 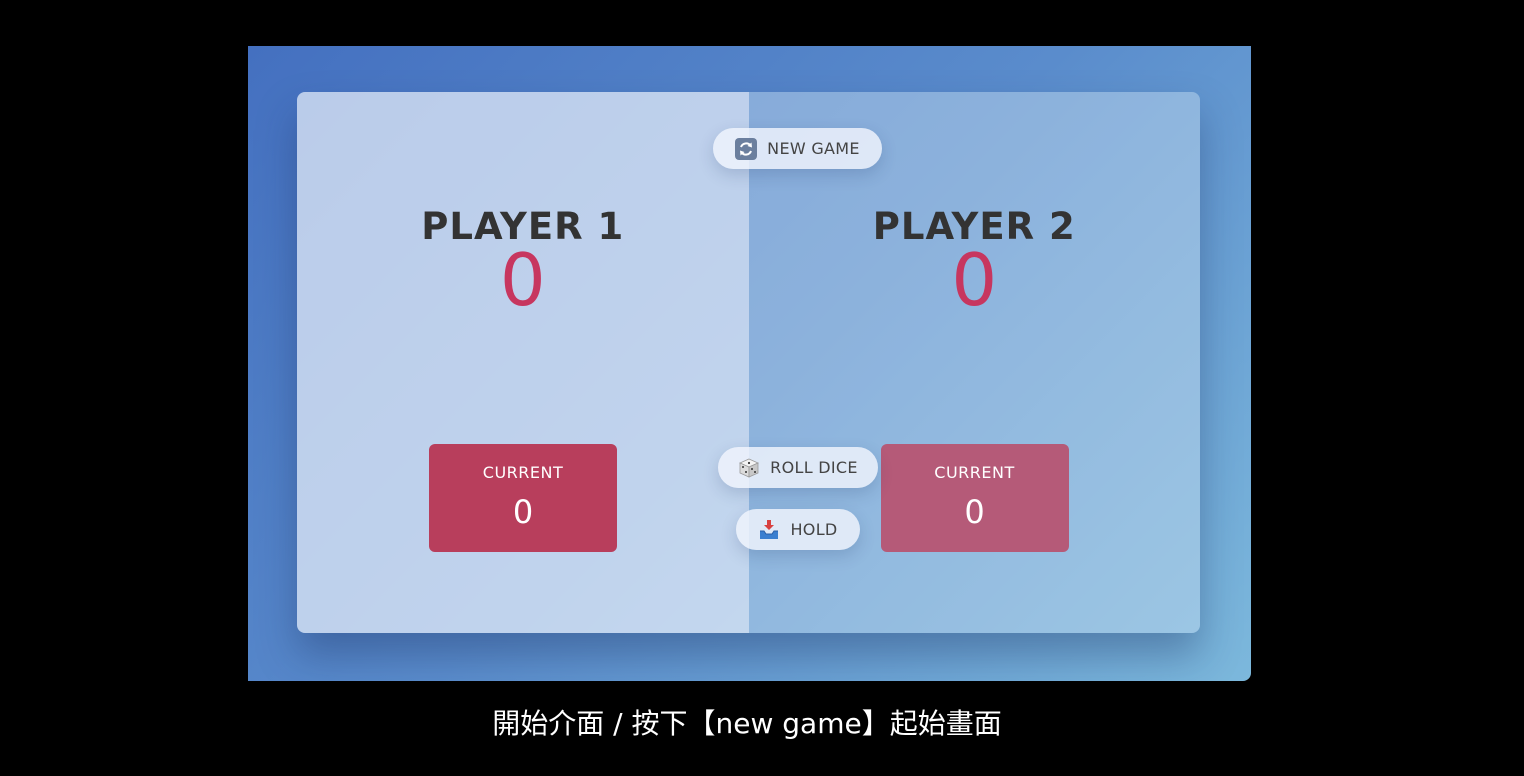 What do you see at coordinates (523, 472) in the screenshot?
I see `player-1-current-label: CURRENT` at bounding box center [523, 472].